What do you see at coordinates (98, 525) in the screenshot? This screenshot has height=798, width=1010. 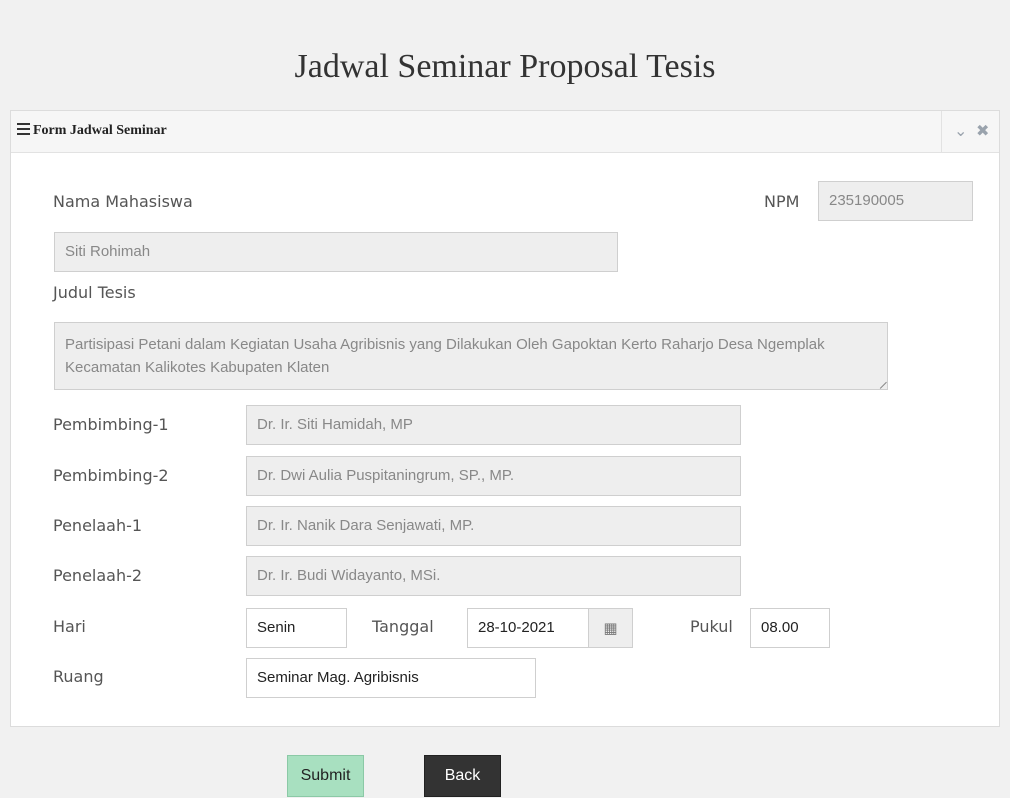 I see `penelaah-1-label: Penelaah-1` at bounding box center [98, 525].